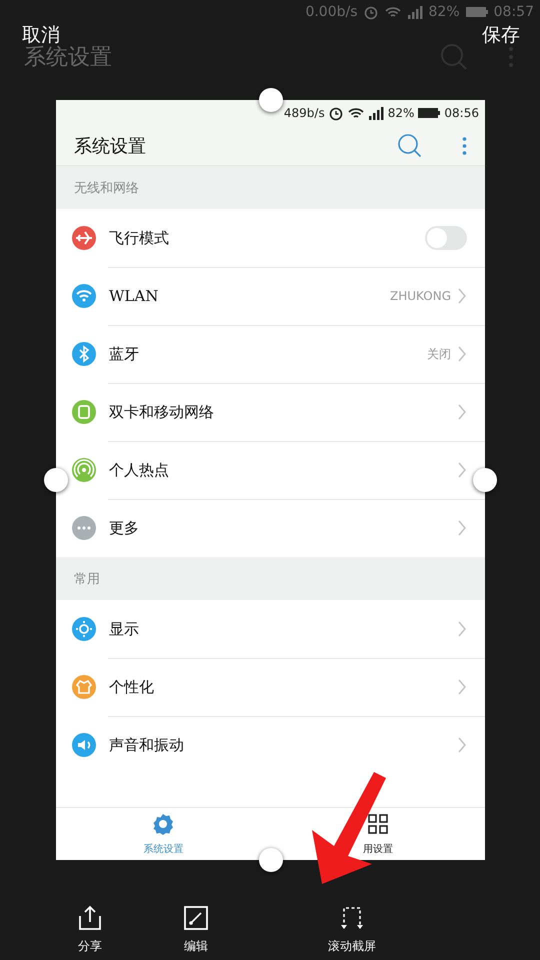 This screenshot has width=540, height=960. I want to click on background-title: 系统设置, so click(68, 58).